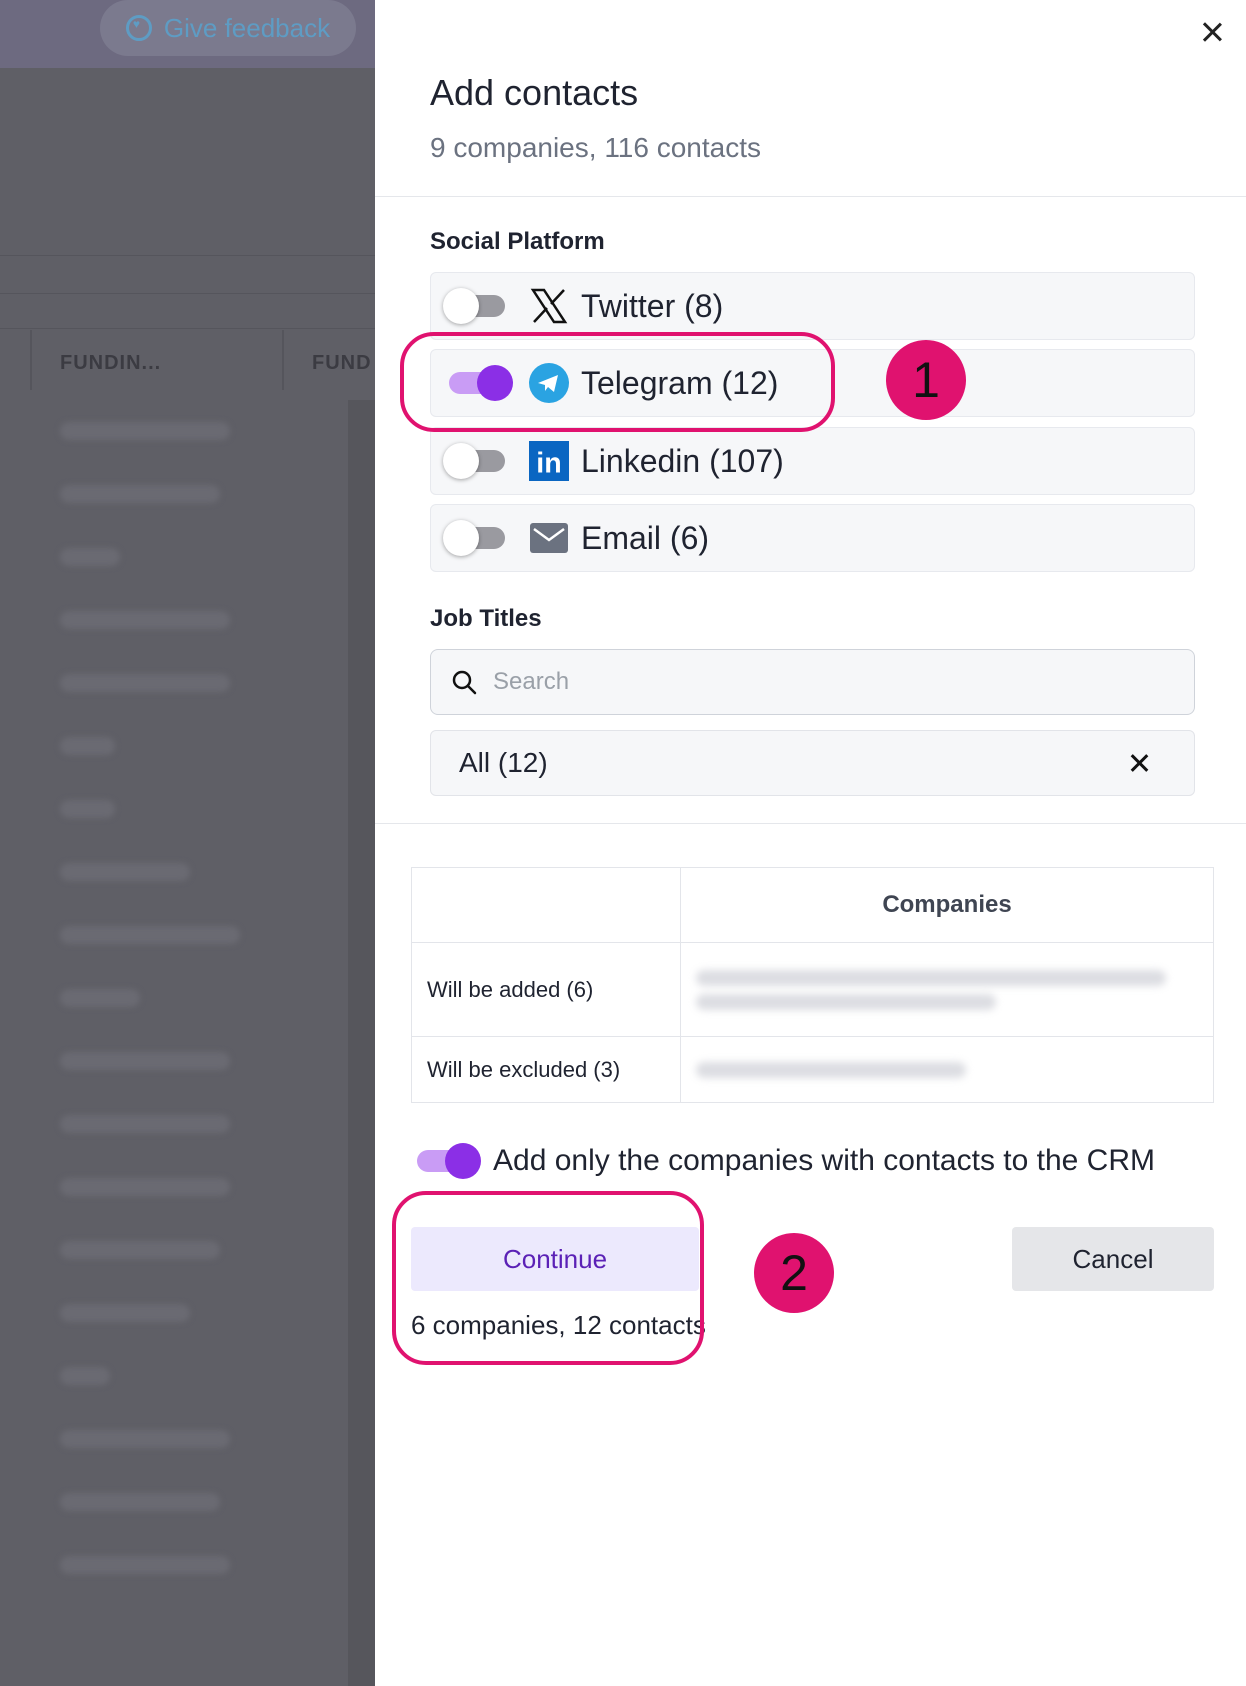 This screenshot has width=1246, height=1686. I want to click on crm-toggle, so click(446, 1161).